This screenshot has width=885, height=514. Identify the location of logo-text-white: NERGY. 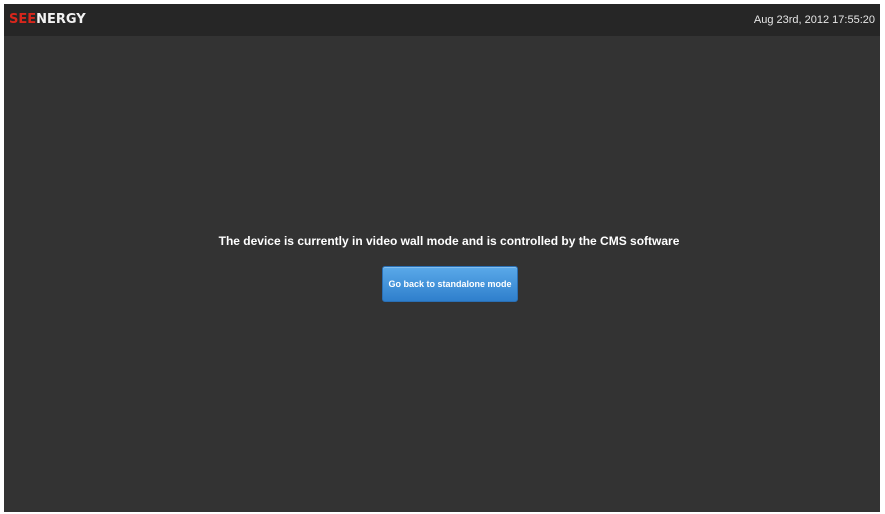
(61, 19).